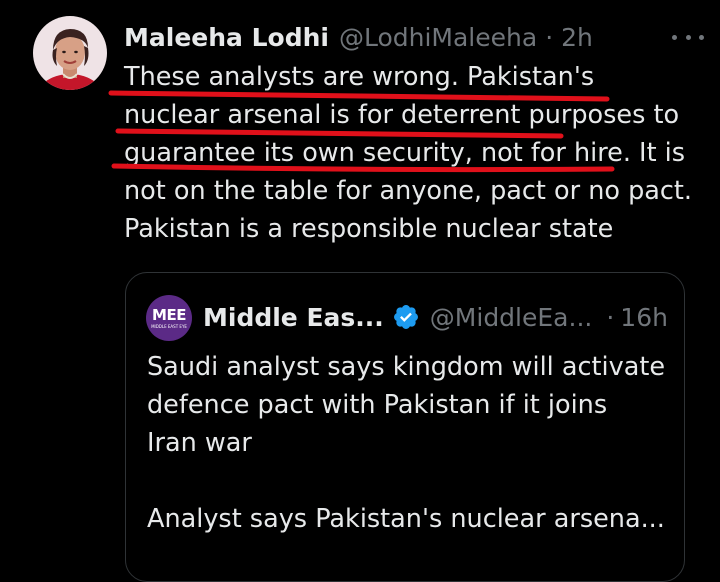  Describe the element at coordinates (644, 317) in the screenshot. I see `quoted-tweet-timestamp: 16h` at that location.